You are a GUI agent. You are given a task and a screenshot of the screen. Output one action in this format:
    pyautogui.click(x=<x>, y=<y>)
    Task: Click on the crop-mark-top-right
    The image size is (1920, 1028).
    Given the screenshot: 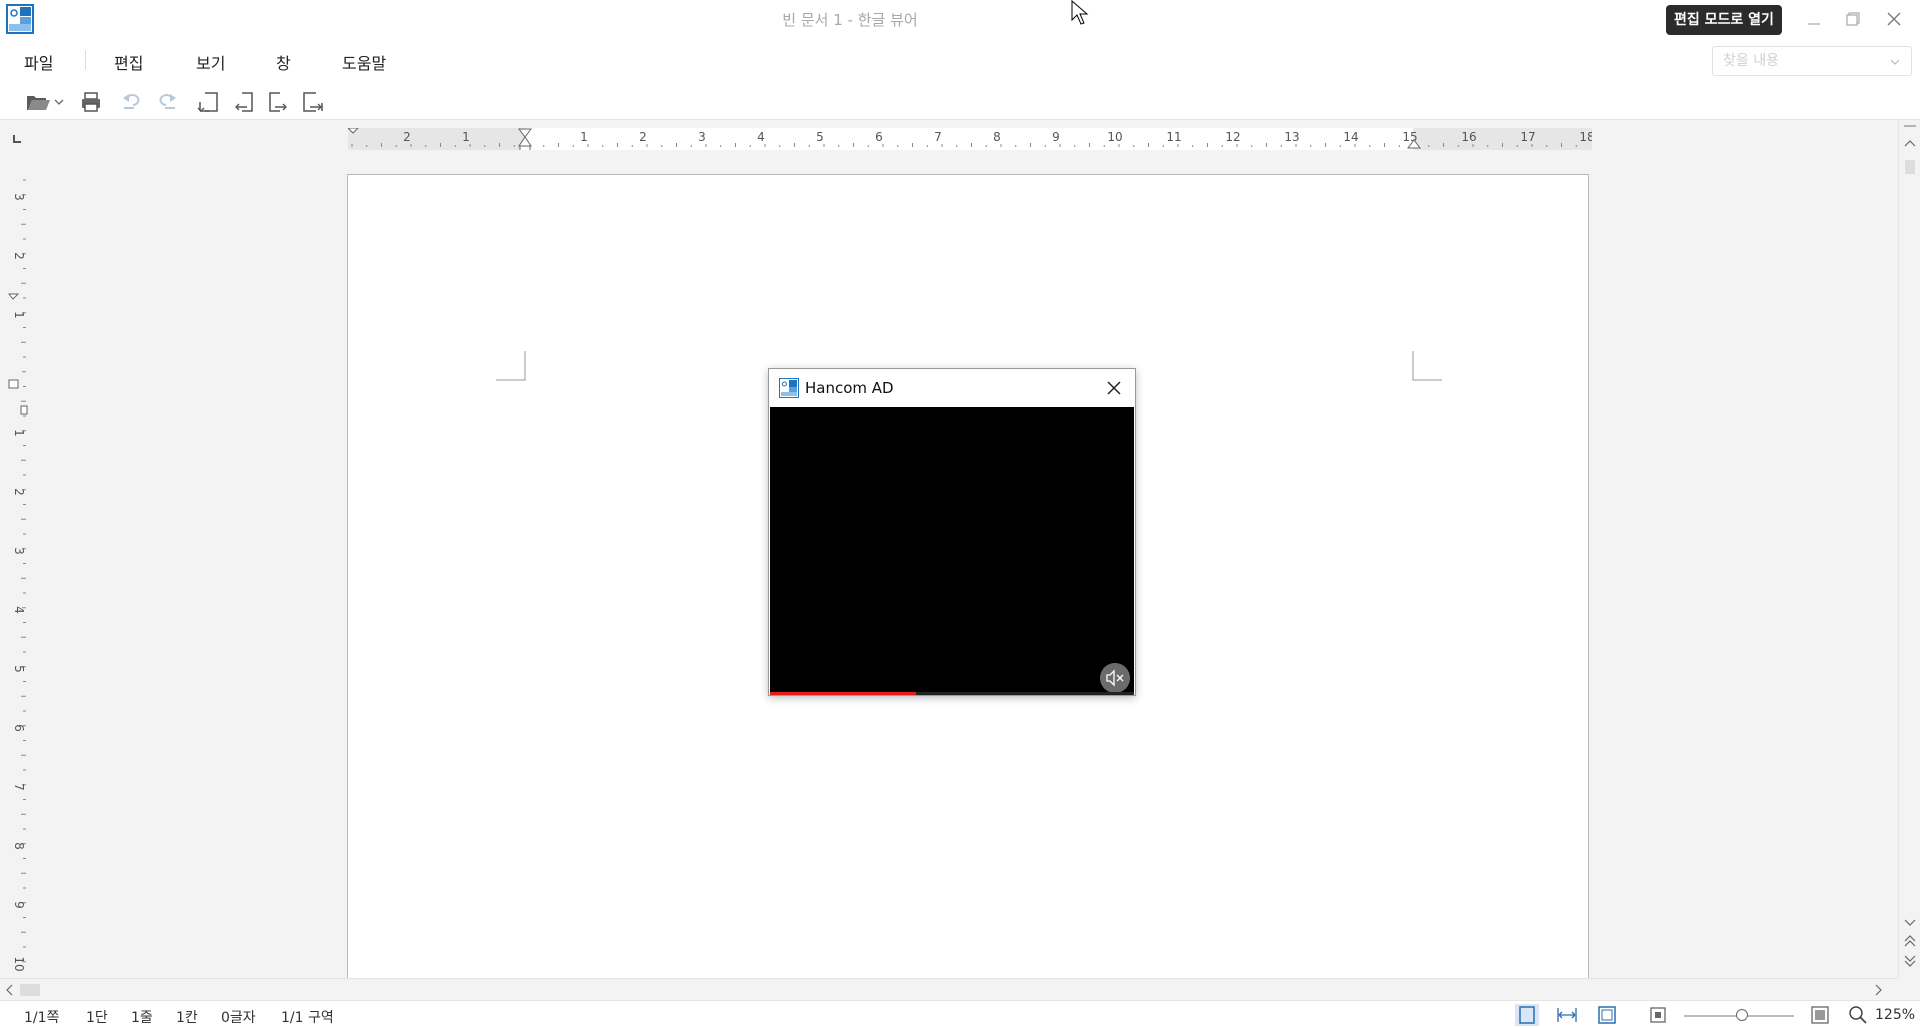 What is the action you would take?
    pyautogui.click(x=1427, y=366)
    